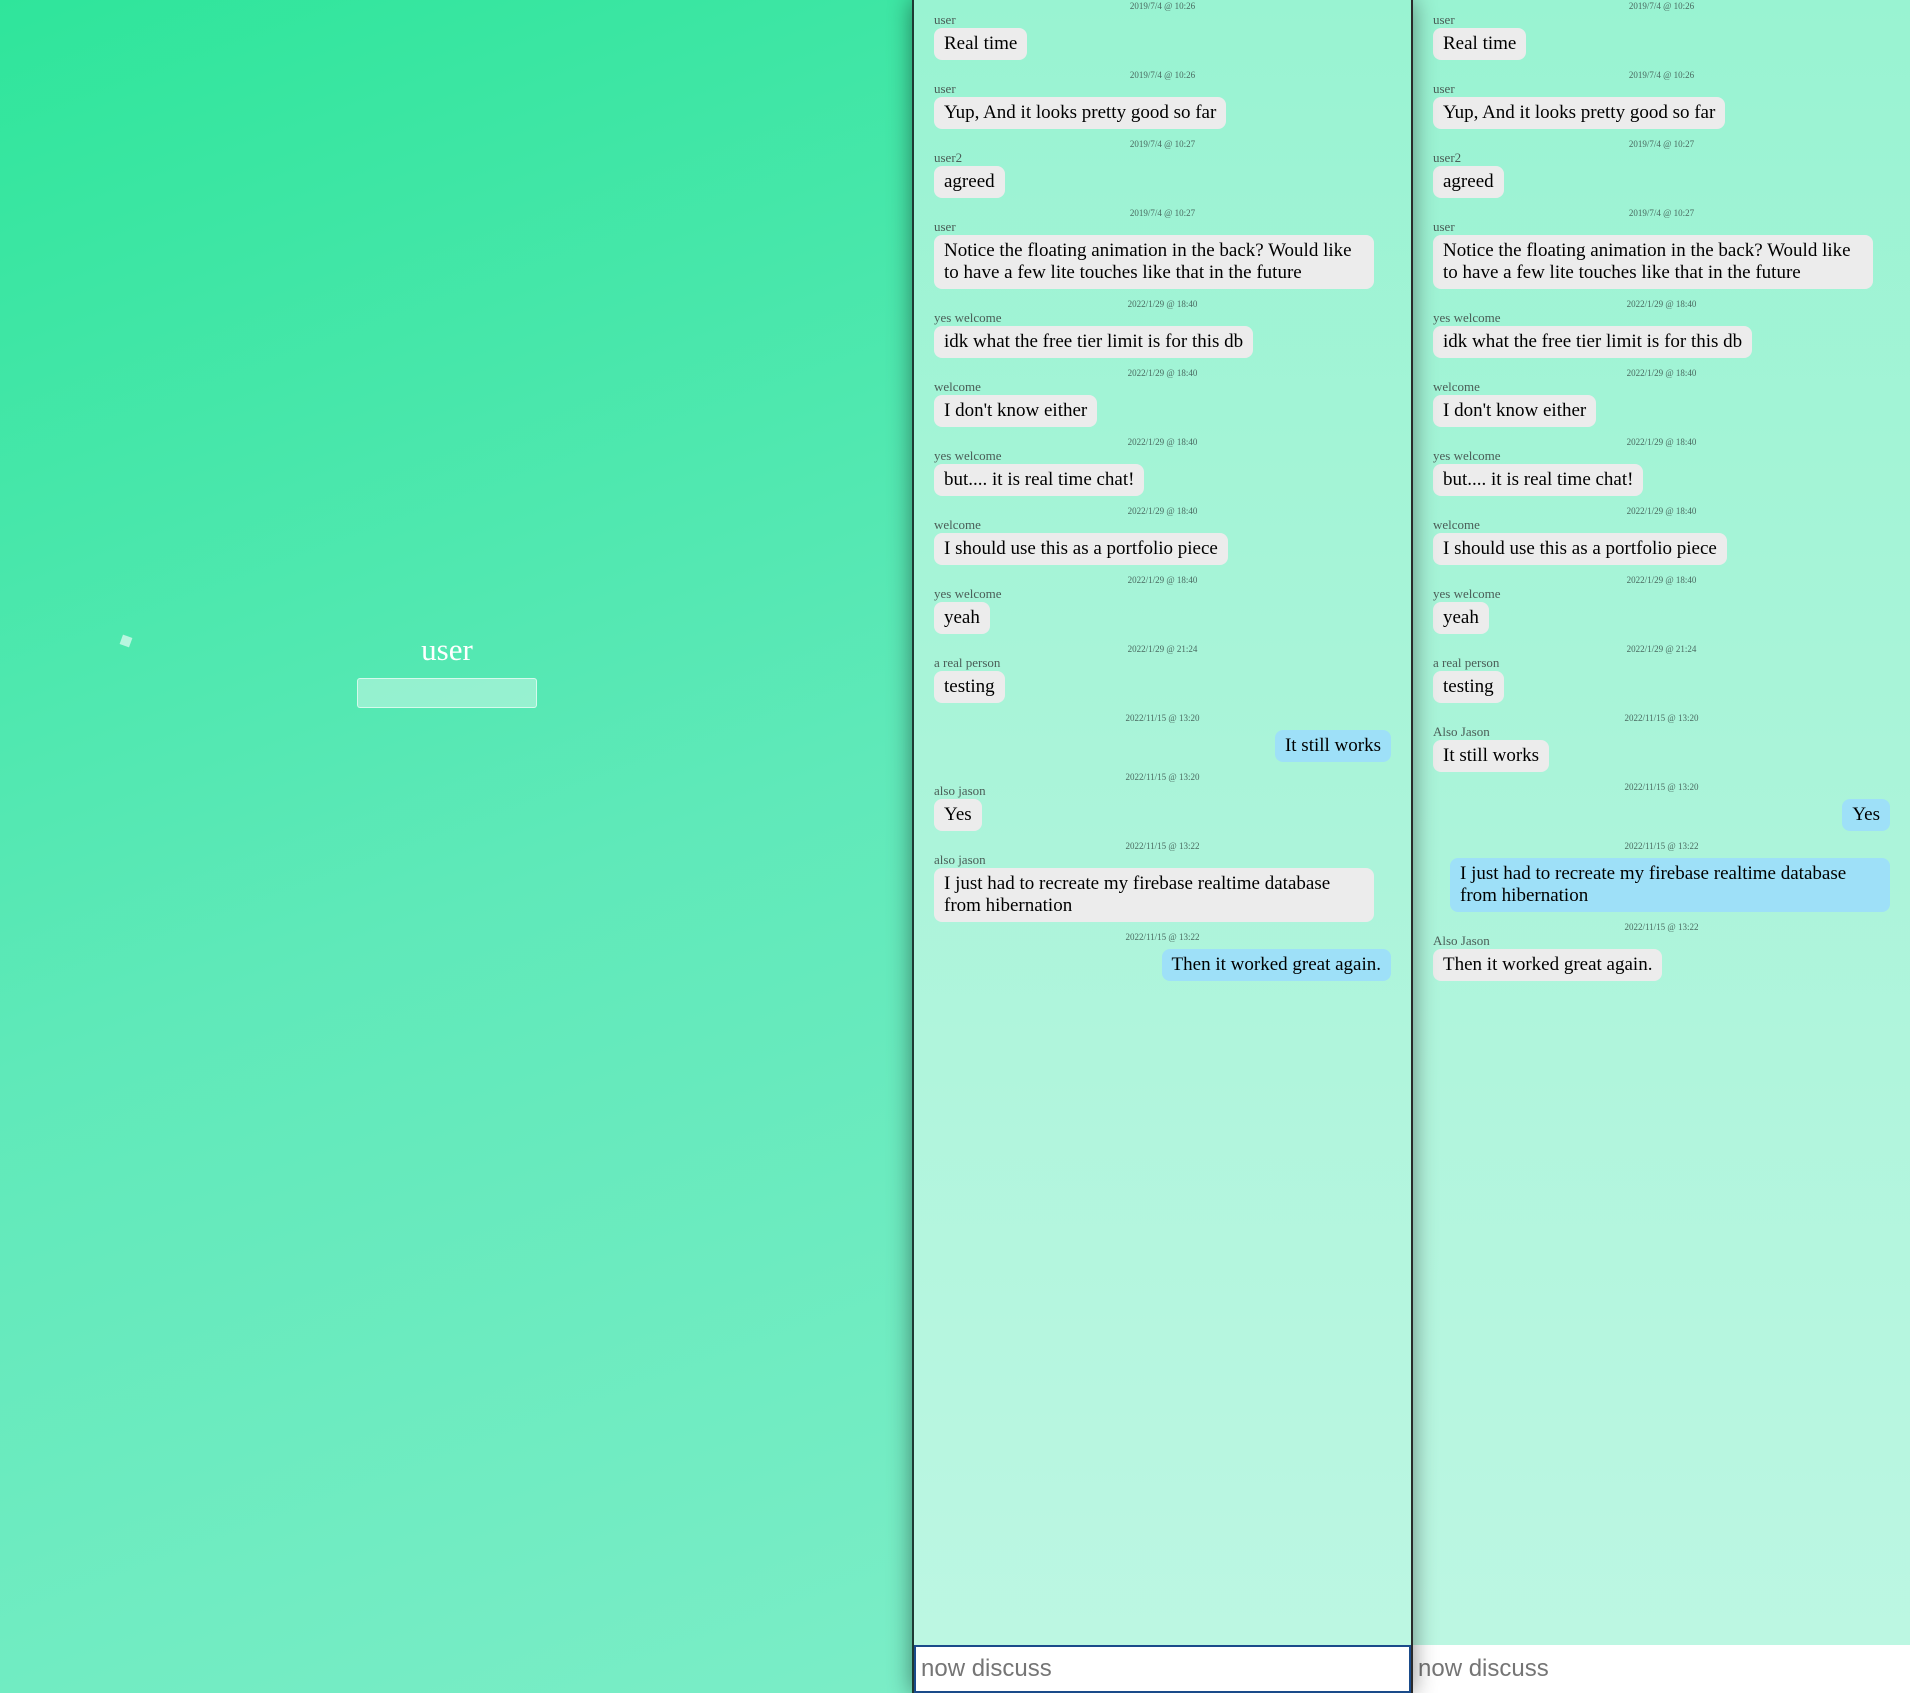  I want to click on message-item: 2022/11/15 @ 13:20 It still works, so click(1162, 741).